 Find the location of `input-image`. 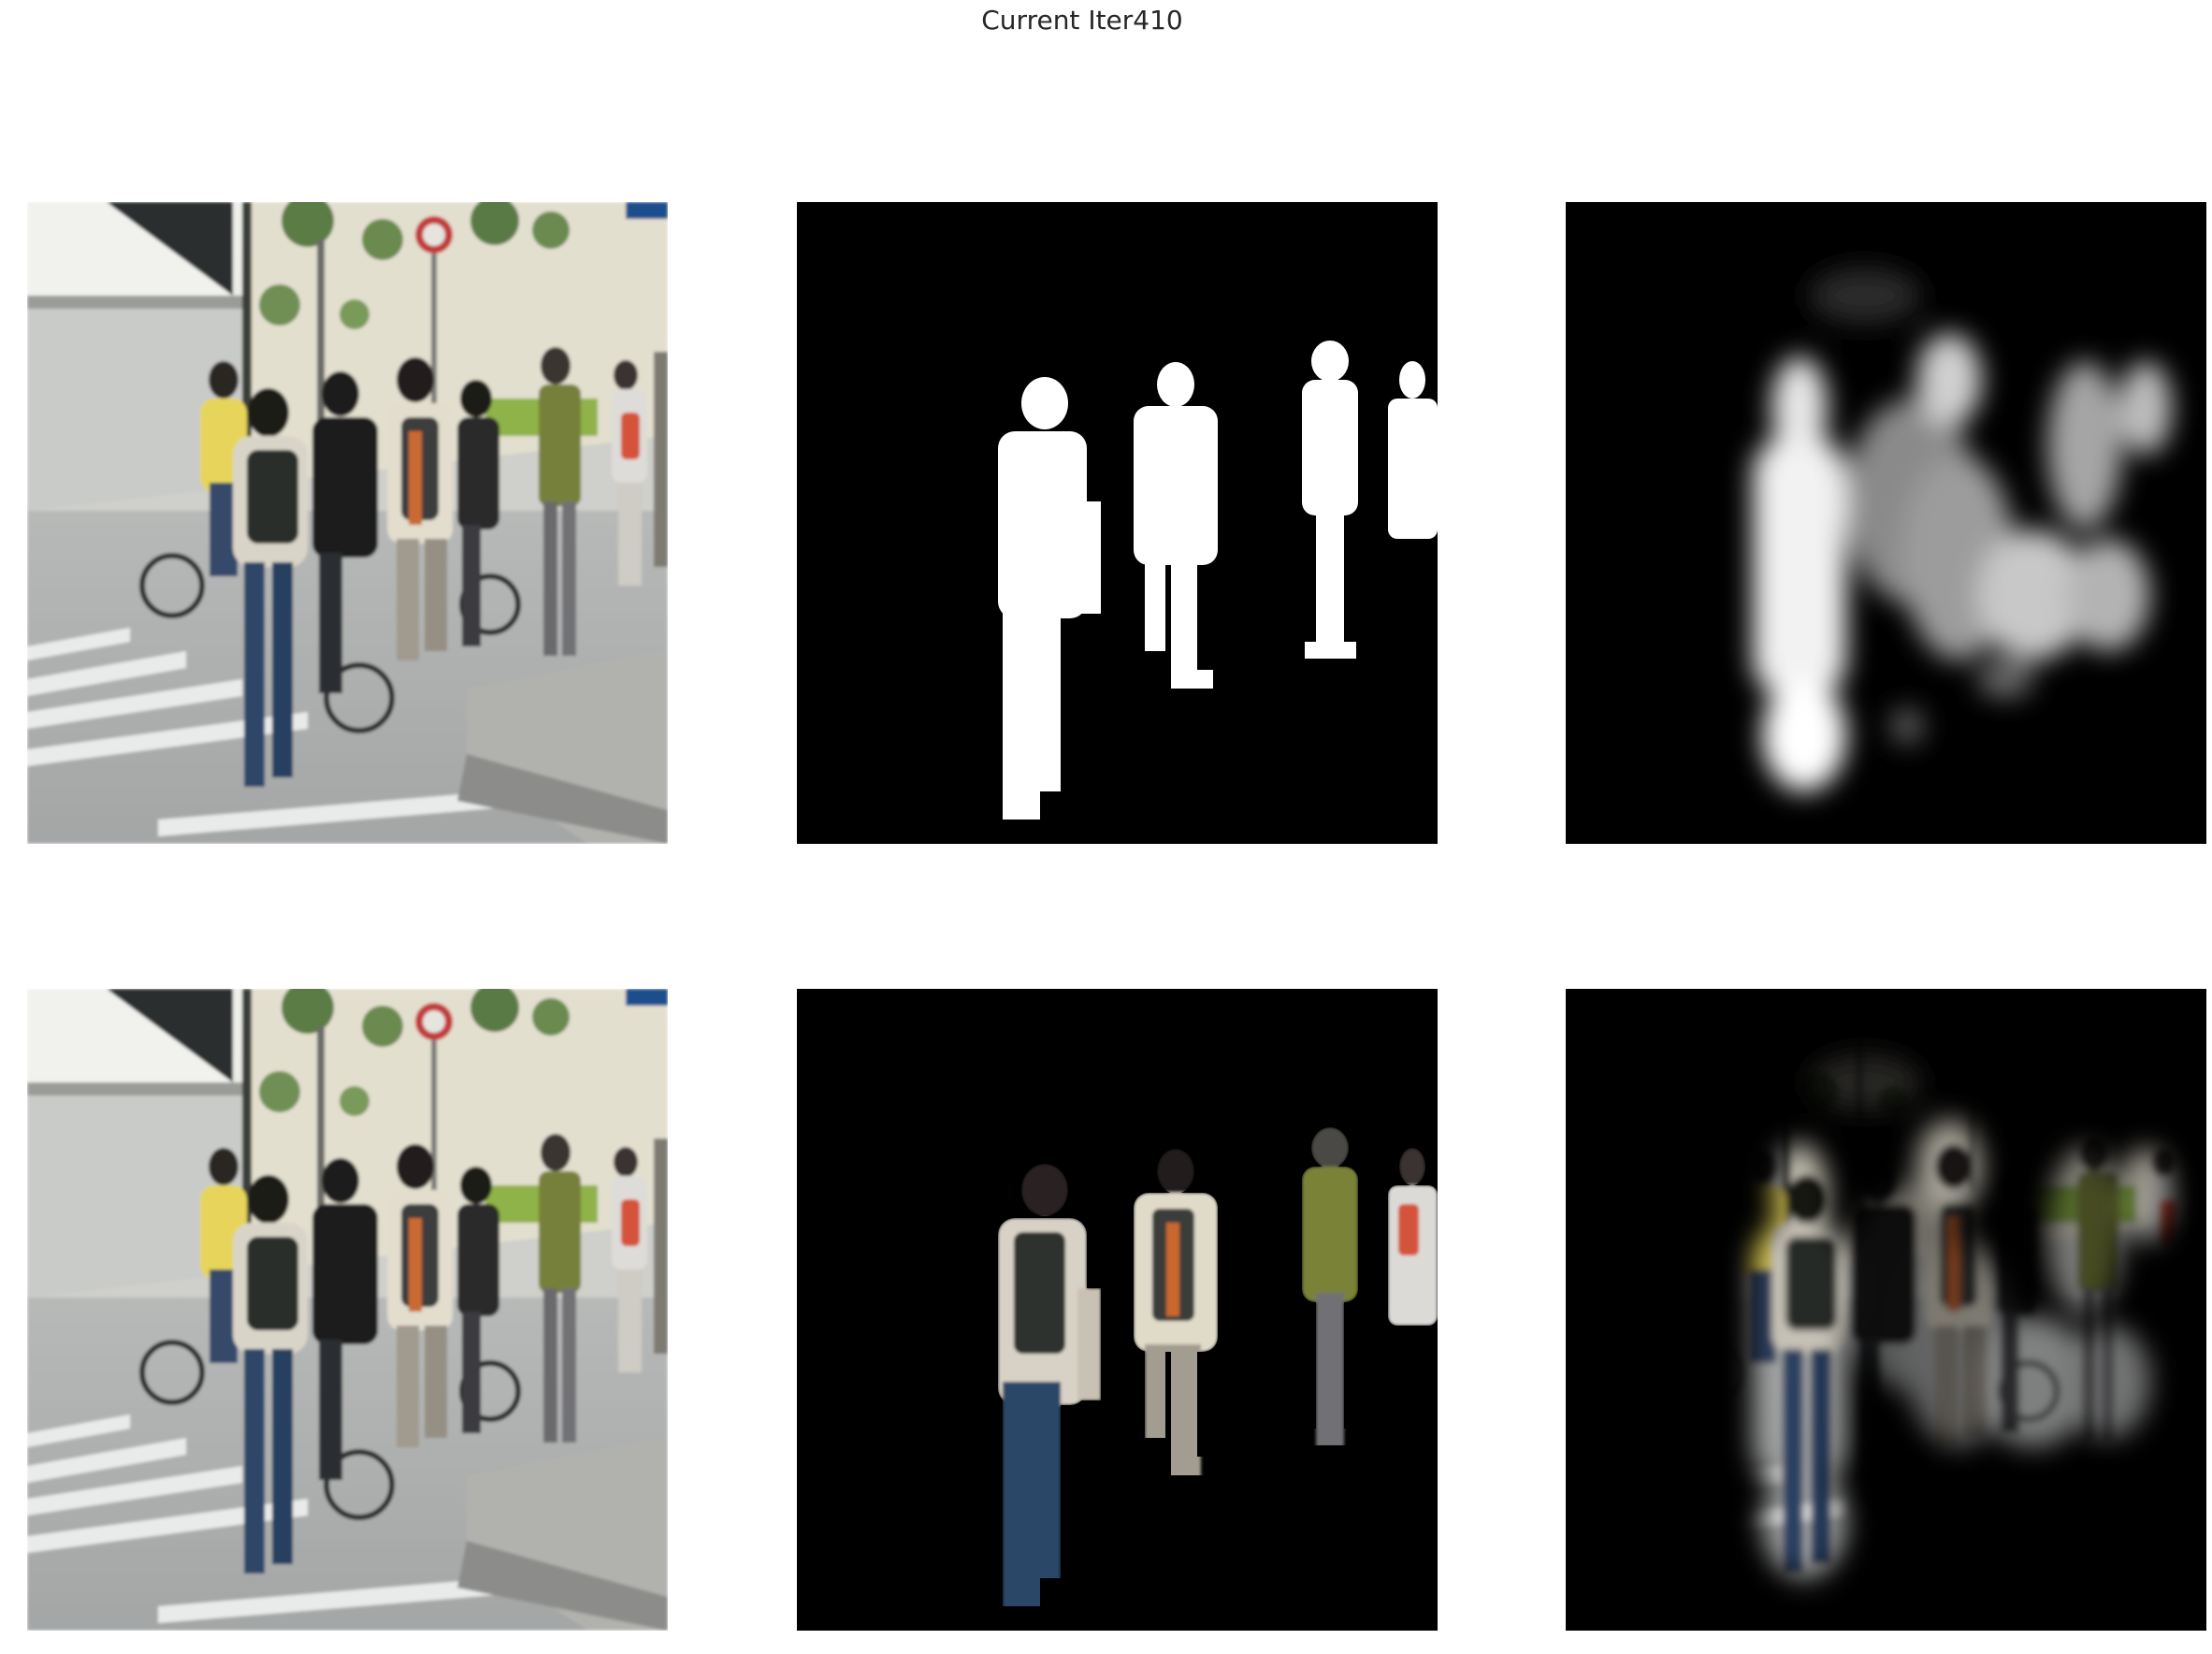

input-image is located at coordinates (348, 523).